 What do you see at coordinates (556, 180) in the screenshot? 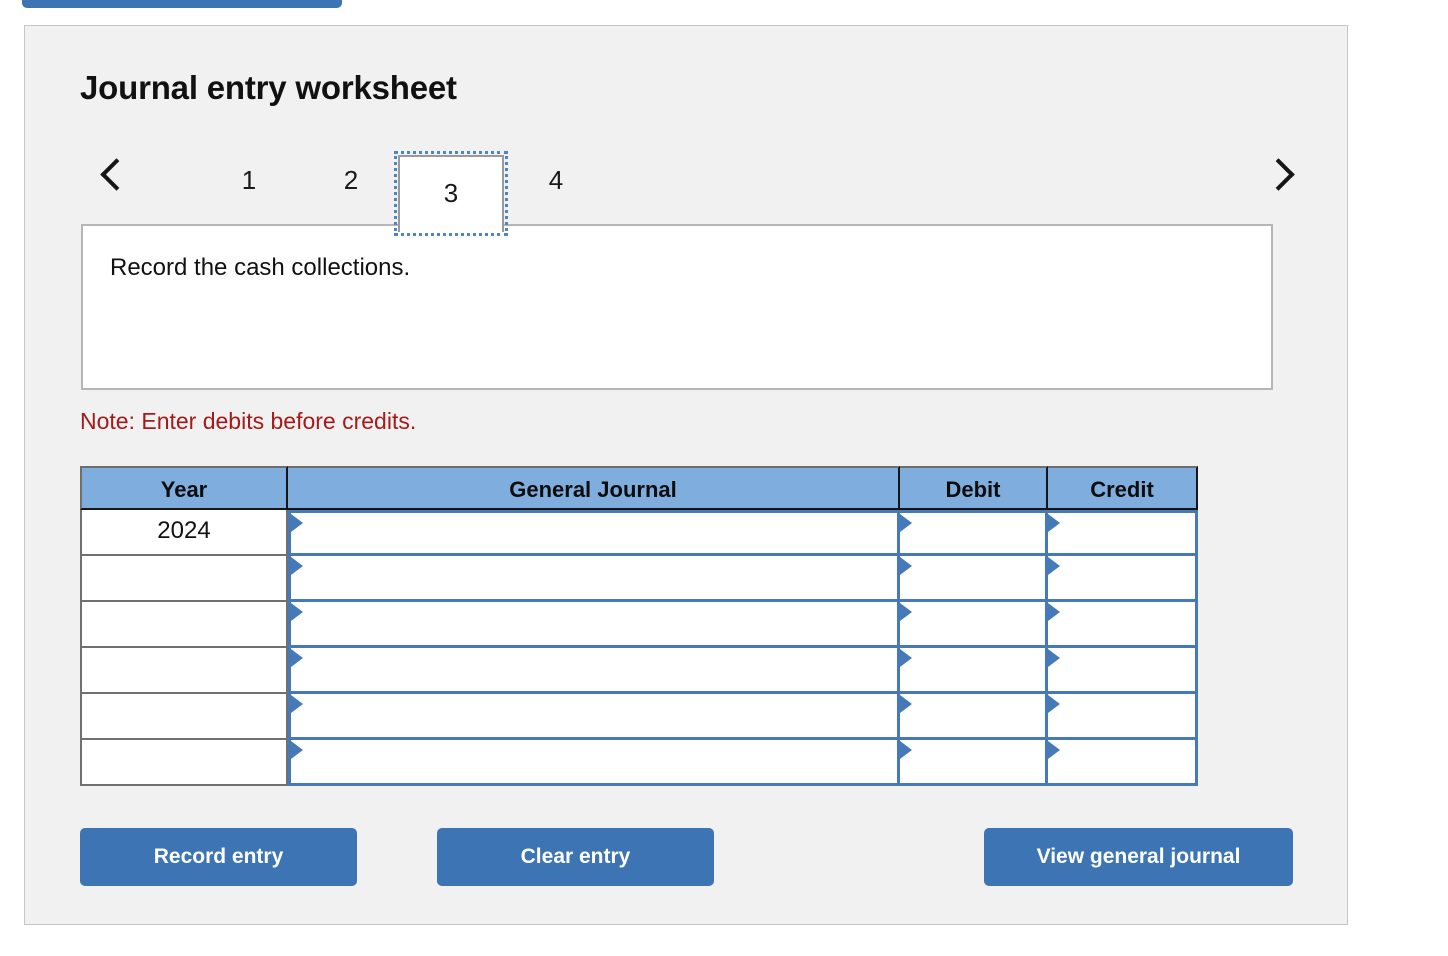
I see `worksheet-tab-4: 4` at bounding box center [556, 180].